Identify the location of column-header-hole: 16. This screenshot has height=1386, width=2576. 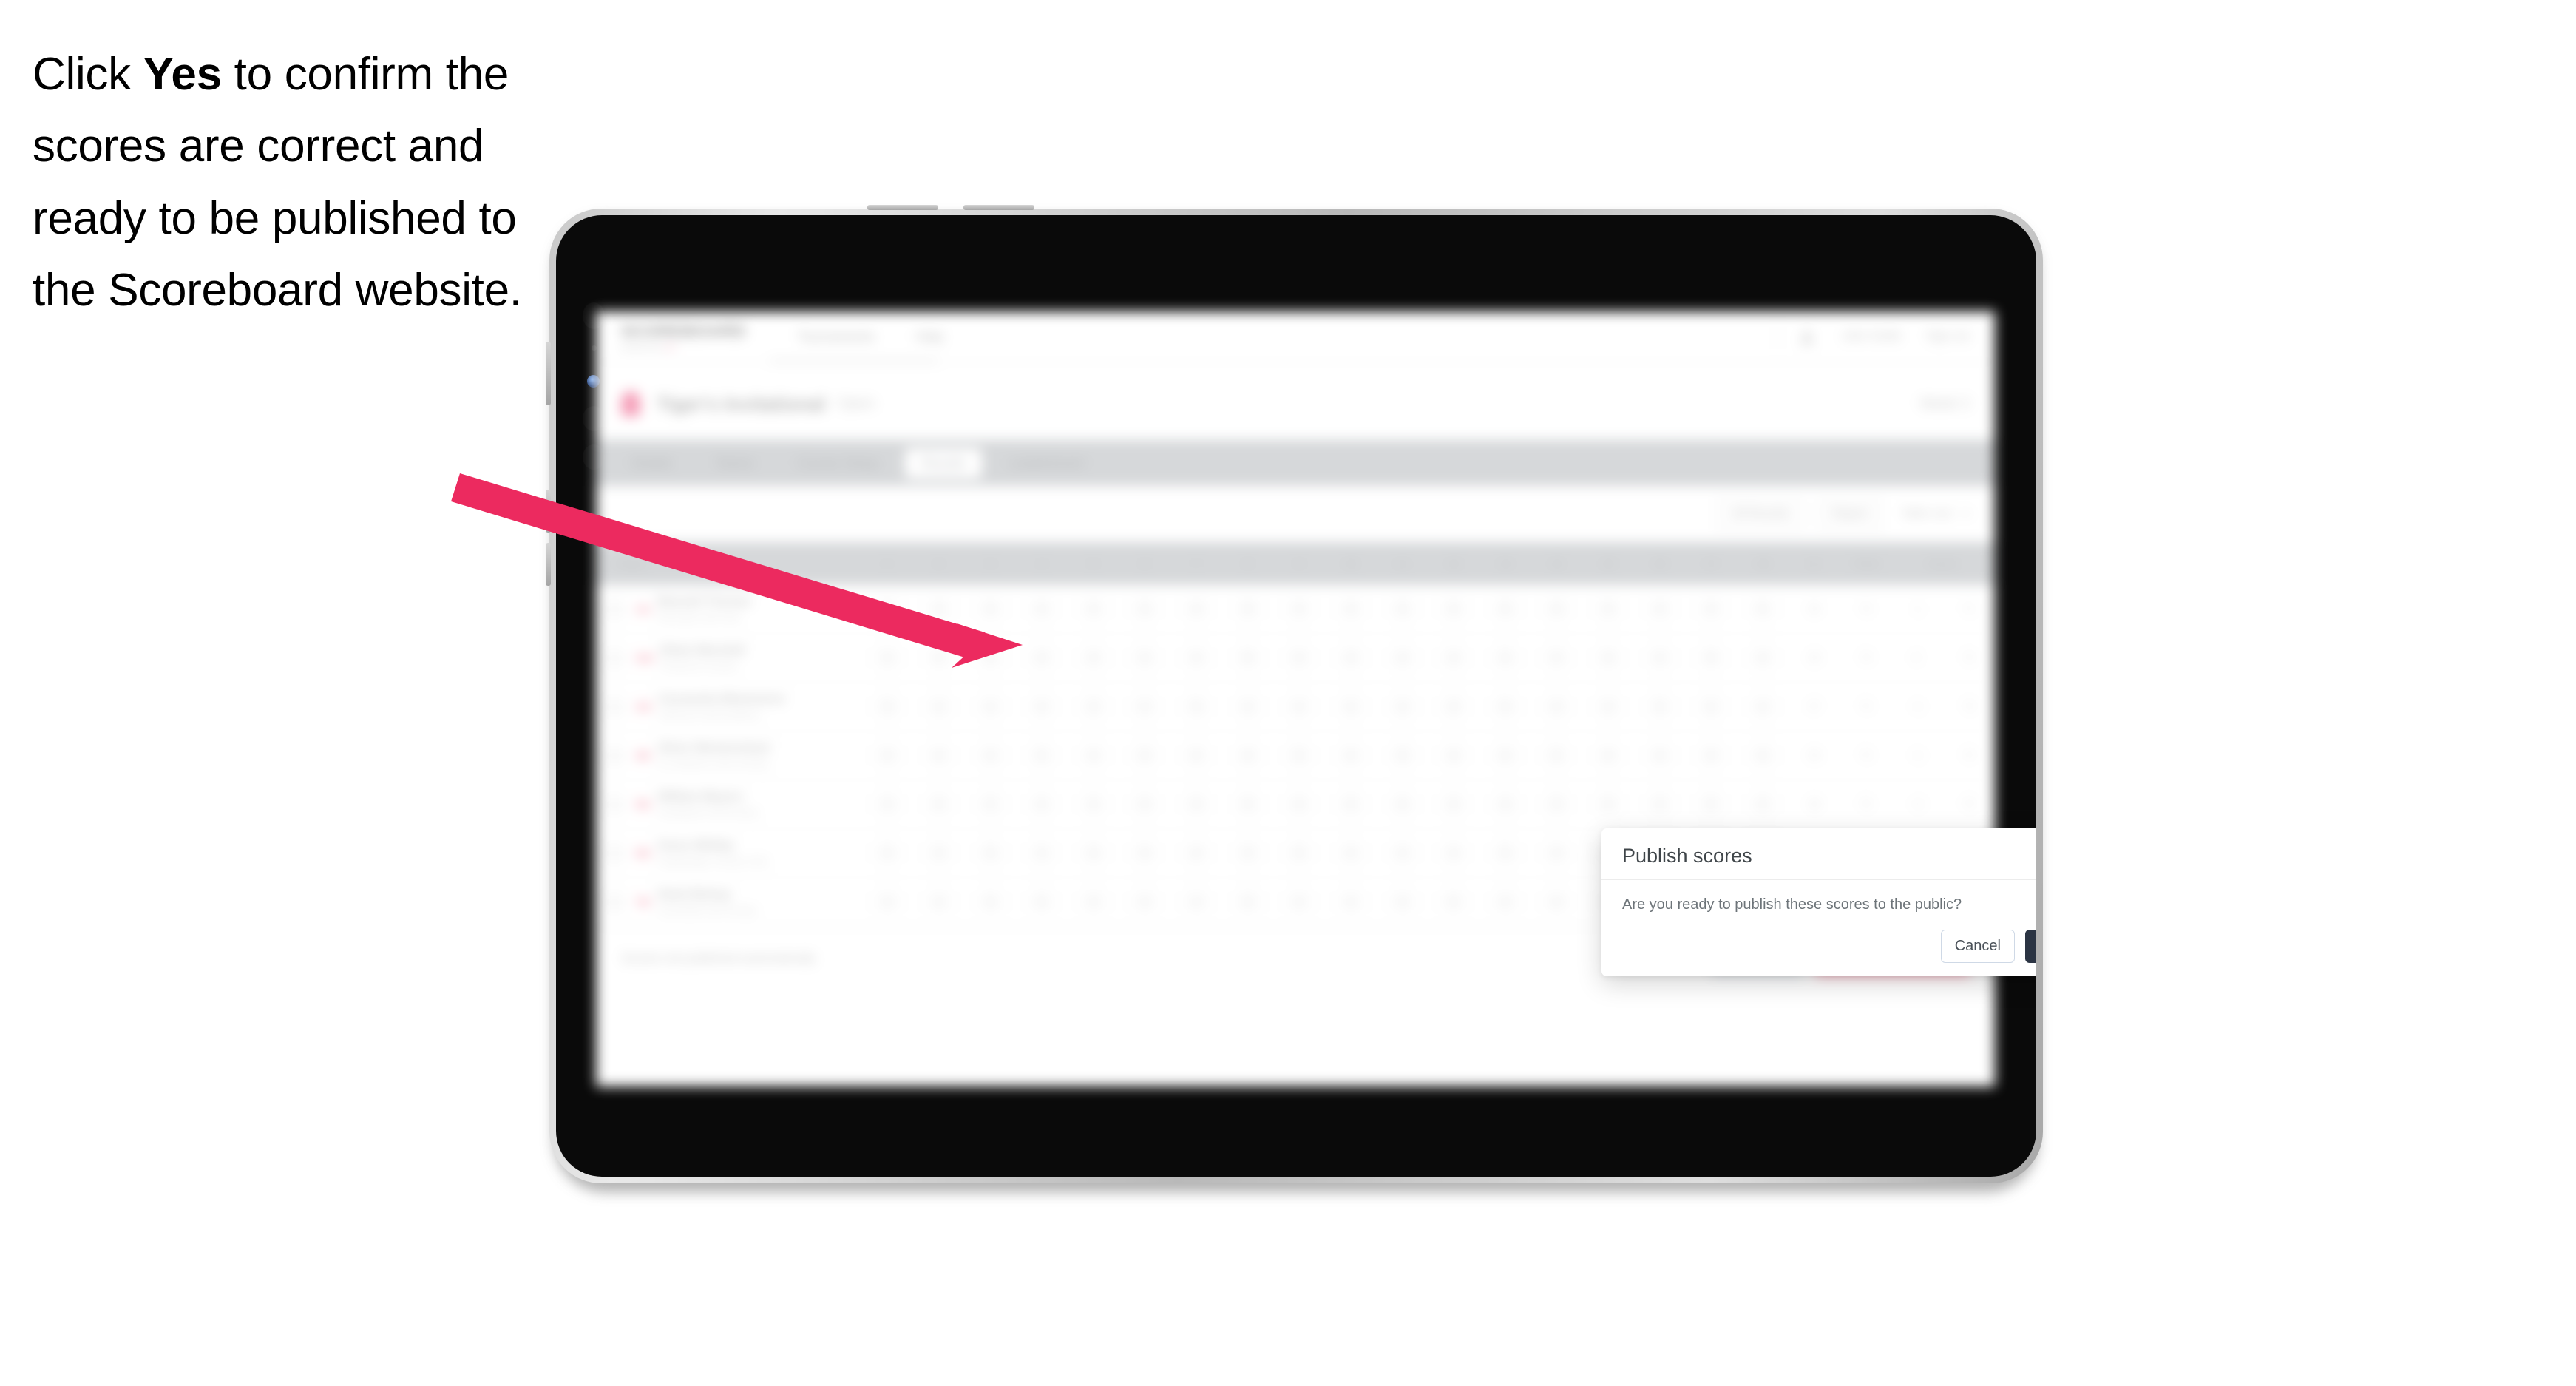
(1659, 563).